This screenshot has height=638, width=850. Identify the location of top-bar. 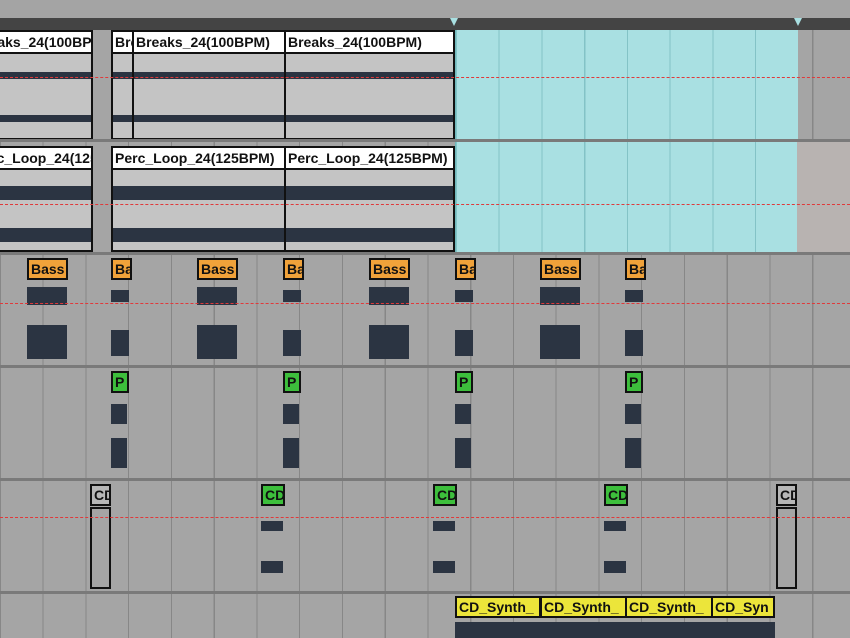
(425, 9).